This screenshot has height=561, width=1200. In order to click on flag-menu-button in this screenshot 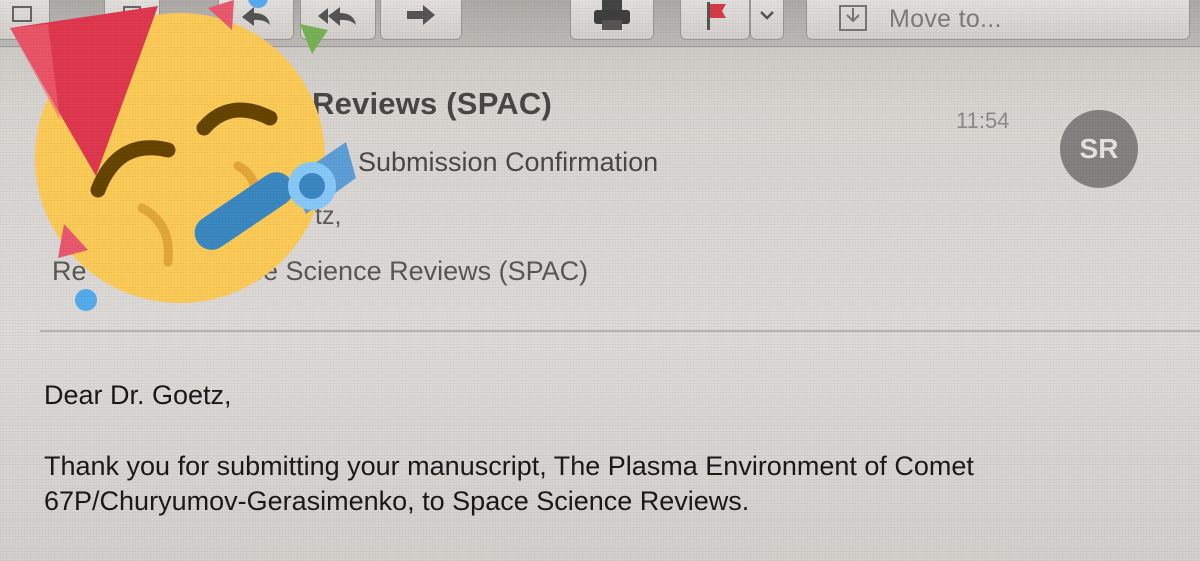, I will do `click(767, 20)`.